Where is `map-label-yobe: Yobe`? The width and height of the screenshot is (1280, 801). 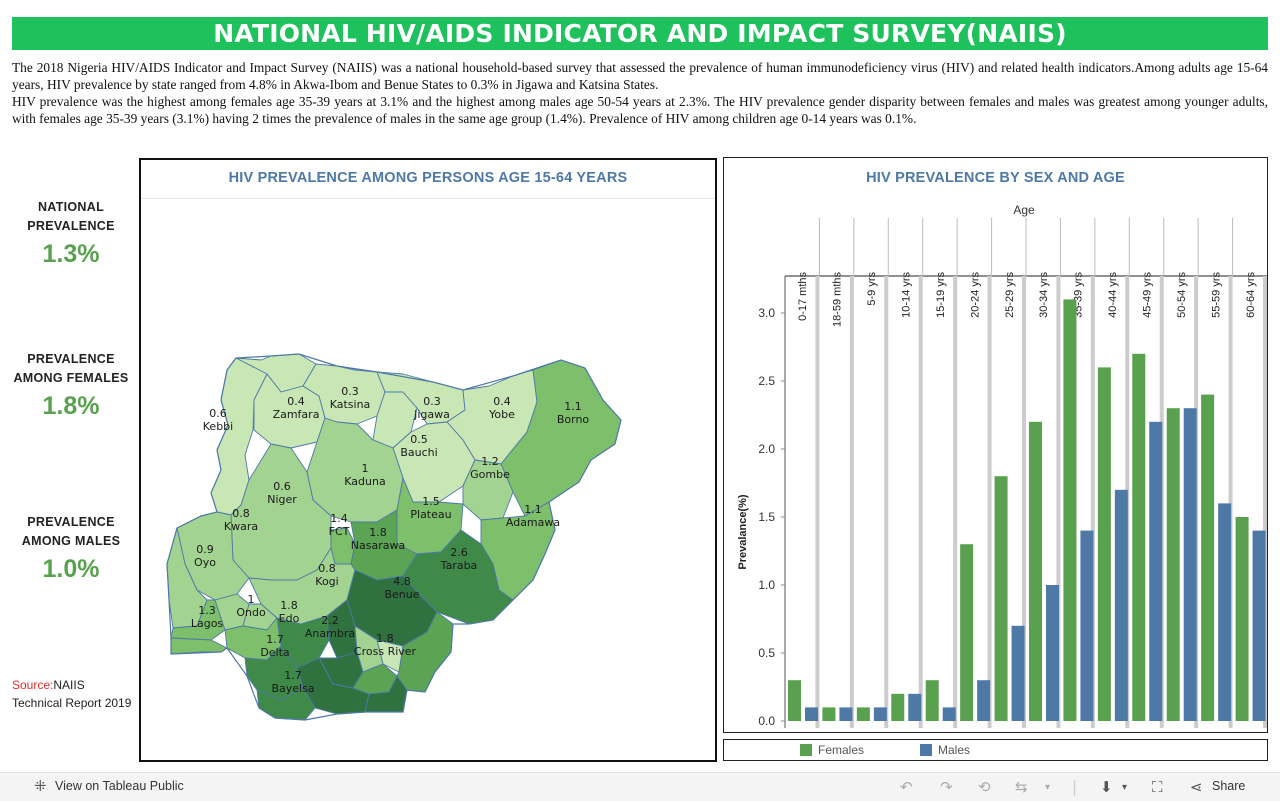 map-label-yobe: Yobe is located at coordinates (501, 414).